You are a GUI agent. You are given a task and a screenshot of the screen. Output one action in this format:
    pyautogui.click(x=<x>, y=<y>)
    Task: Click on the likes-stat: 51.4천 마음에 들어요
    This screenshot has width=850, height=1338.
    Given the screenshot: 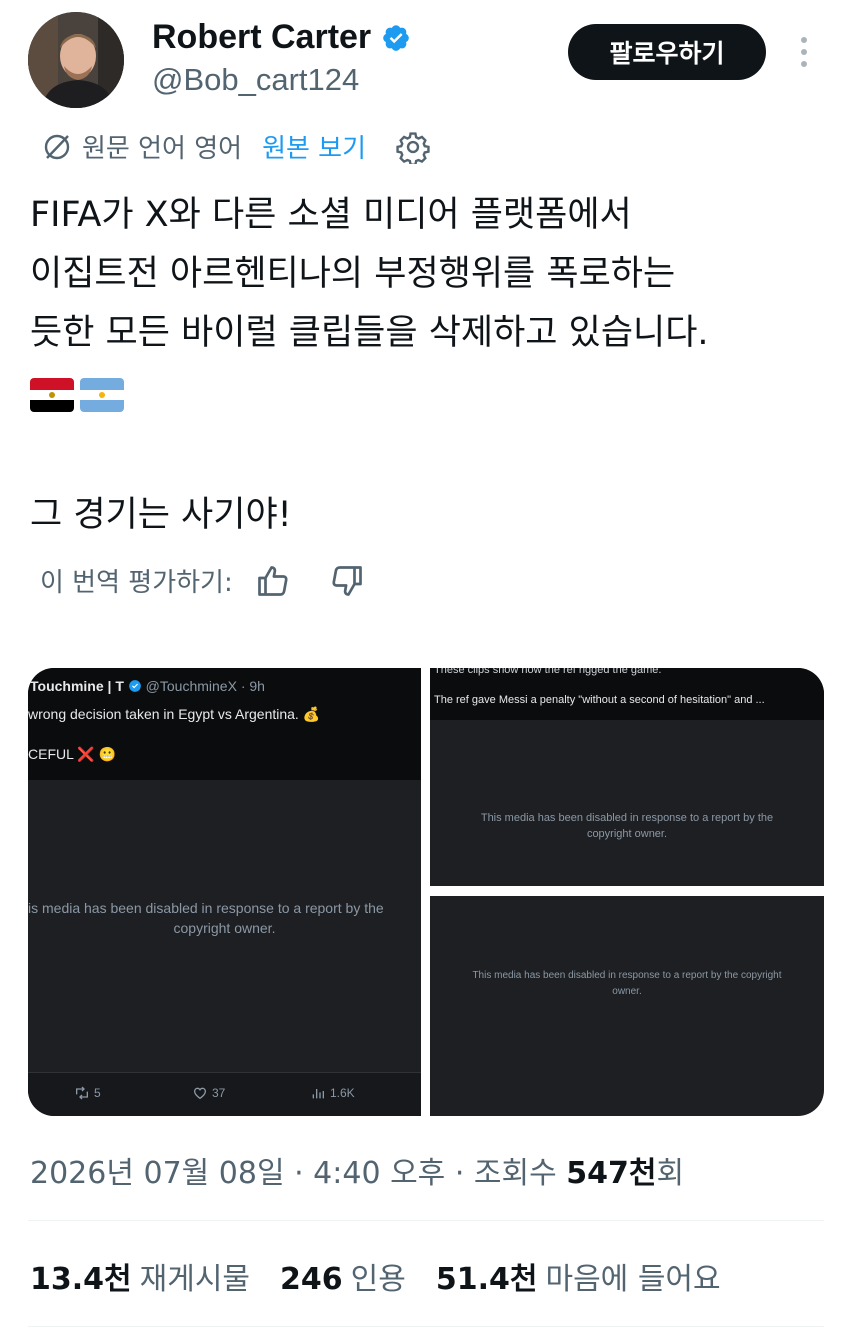 What is the action you would take?
    pyautogui.click(x=578, y=1276)
    